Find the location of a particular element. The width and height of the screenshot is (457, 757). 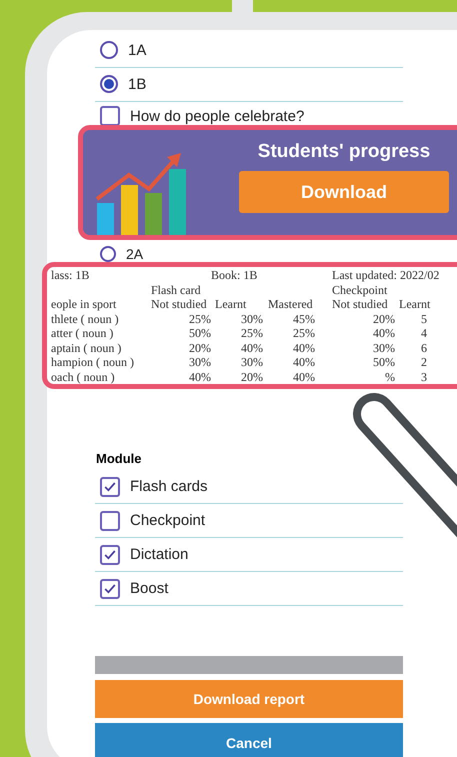

table-cell-text: Book: 1B is located at coordinates (234, 275).